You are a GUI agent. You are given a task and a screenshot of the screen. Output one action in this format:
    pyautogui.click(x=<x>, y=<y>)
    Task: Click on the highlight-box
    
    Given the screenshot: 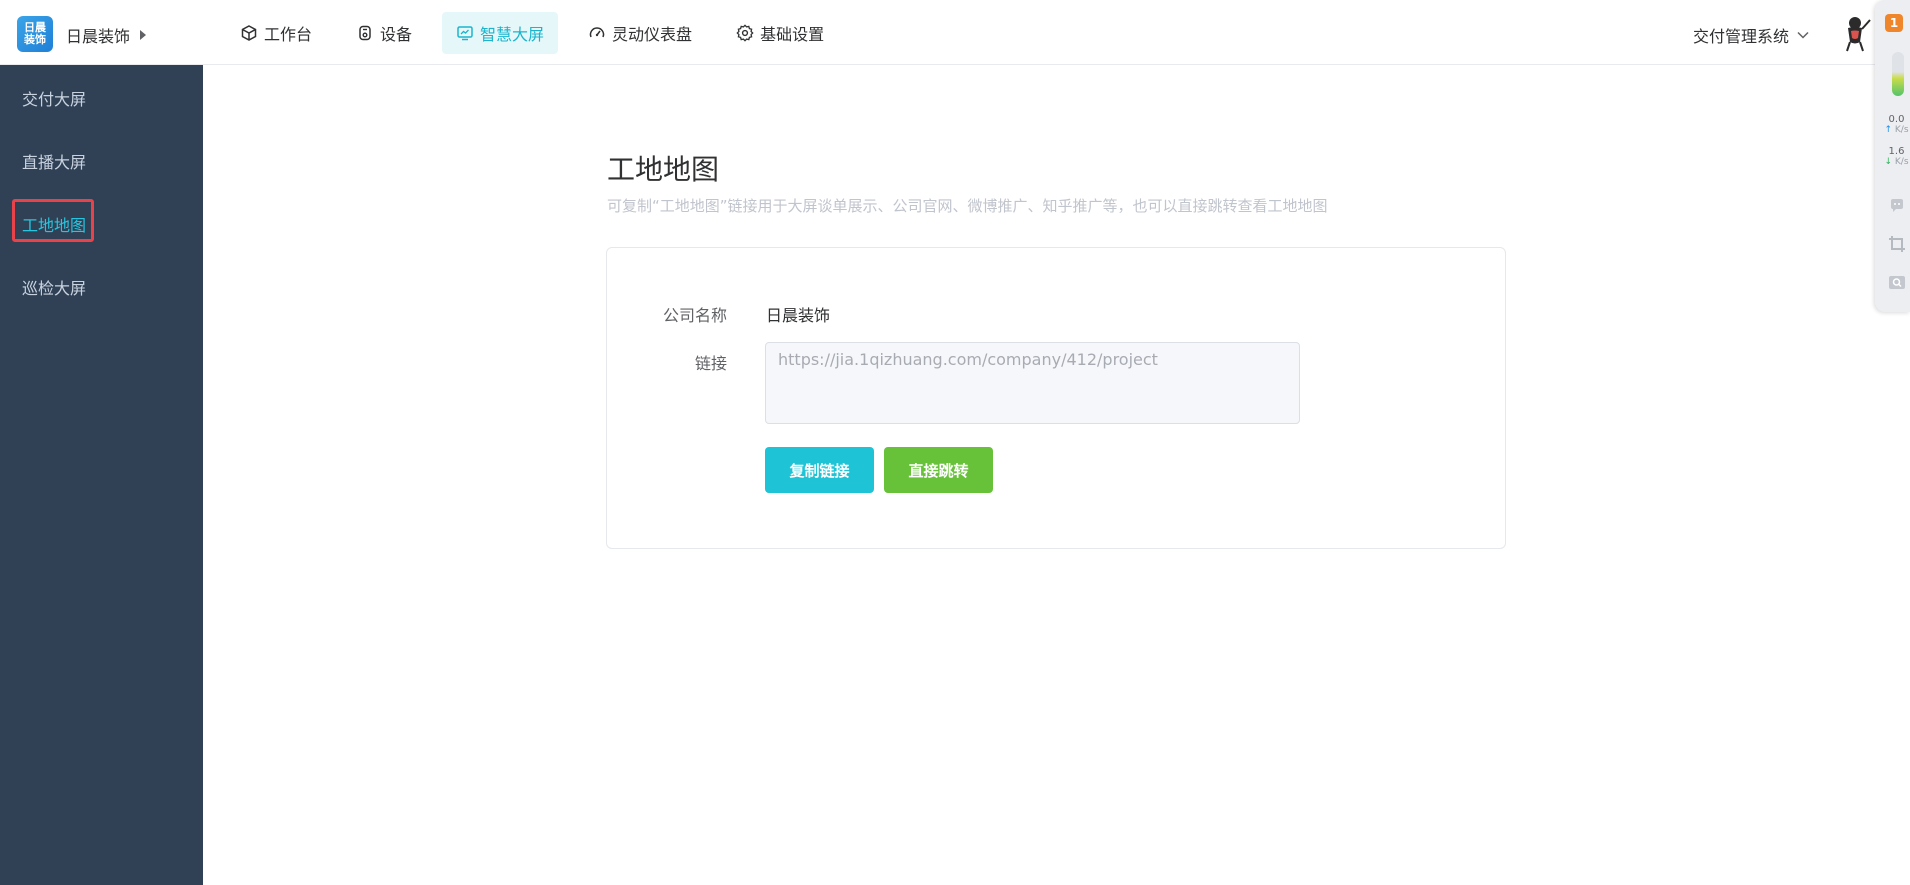 What is the action you would take?
    pyautogui.click(x=53, y=220)
    